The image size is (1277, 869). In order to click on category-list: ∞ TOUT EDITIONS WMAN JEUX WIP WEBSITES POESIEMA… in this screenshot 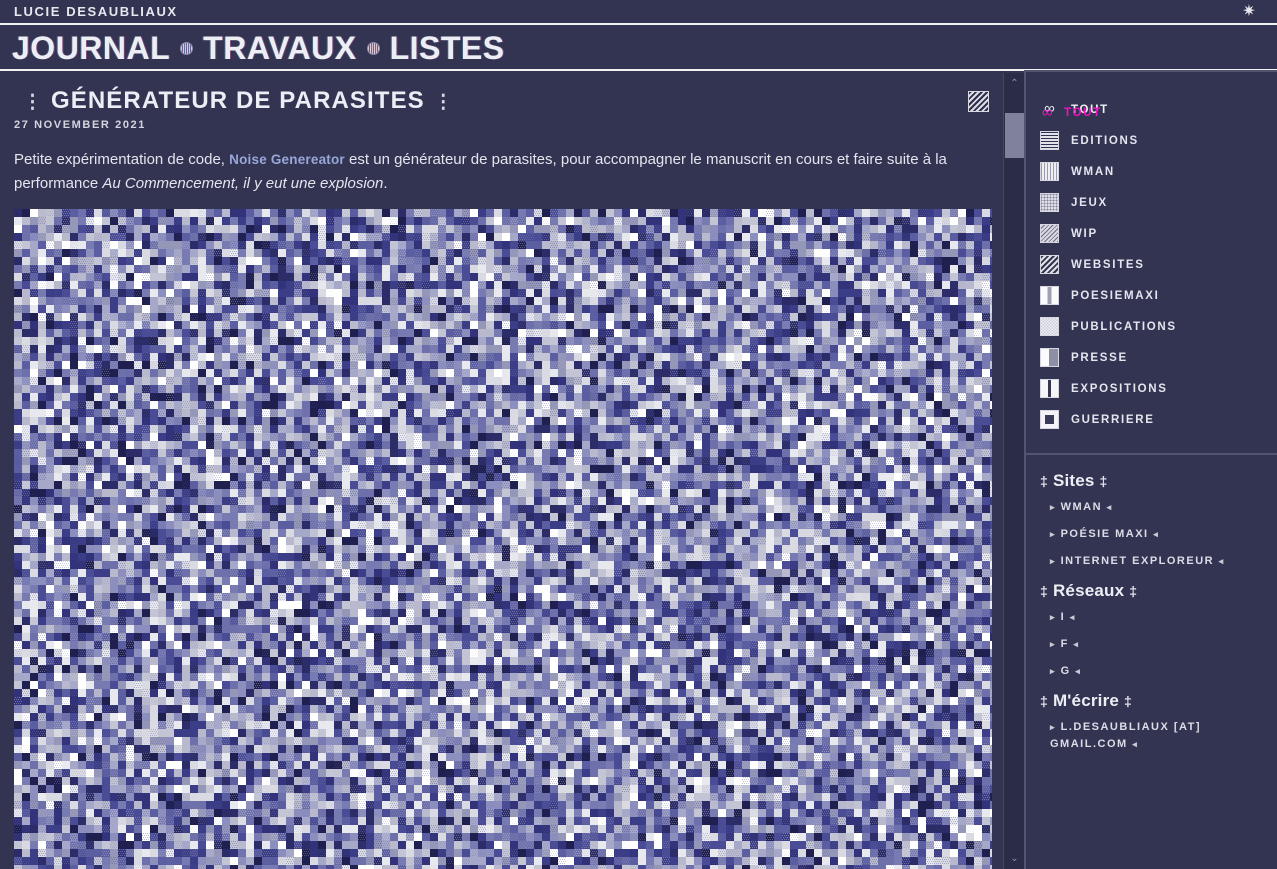, I will do `click(1151, 262)`.